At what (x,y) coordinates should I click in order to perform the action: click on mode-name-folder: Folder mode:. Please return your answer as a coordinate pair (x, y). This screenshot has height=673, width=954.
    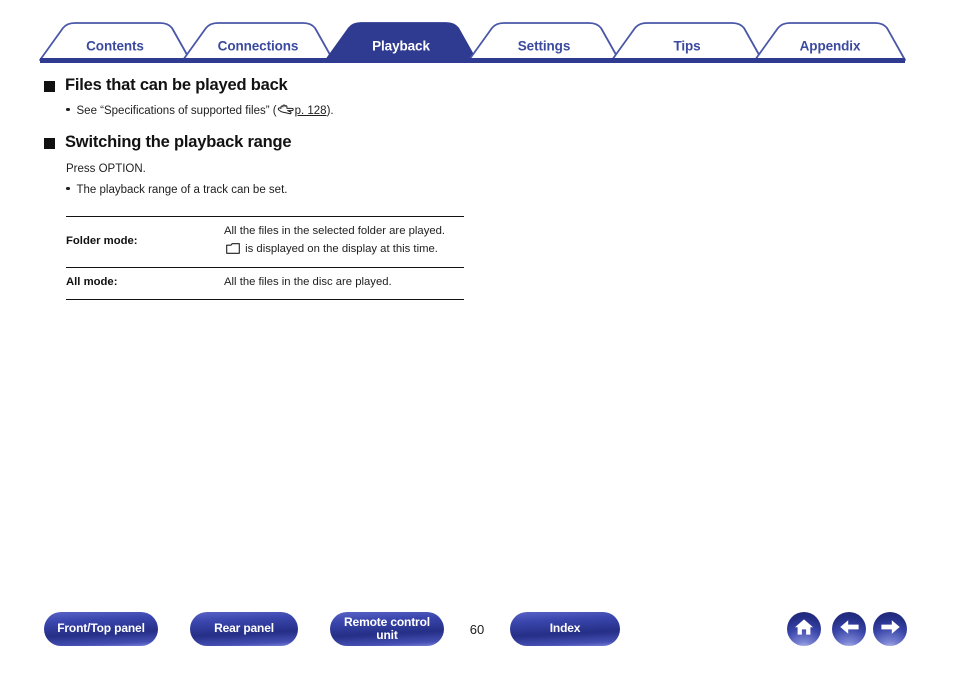
    Looking at the image, I should click on (102, 240).